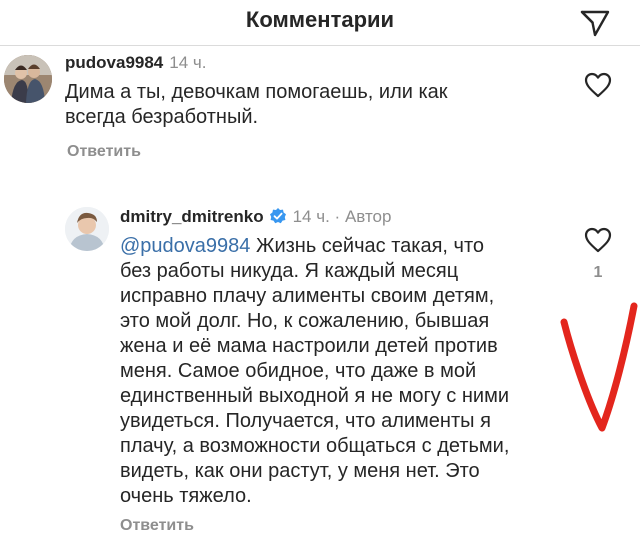  Describe the element at coordinates (368, 216) in the screenshot. I see `author-label: Автор` at that location.